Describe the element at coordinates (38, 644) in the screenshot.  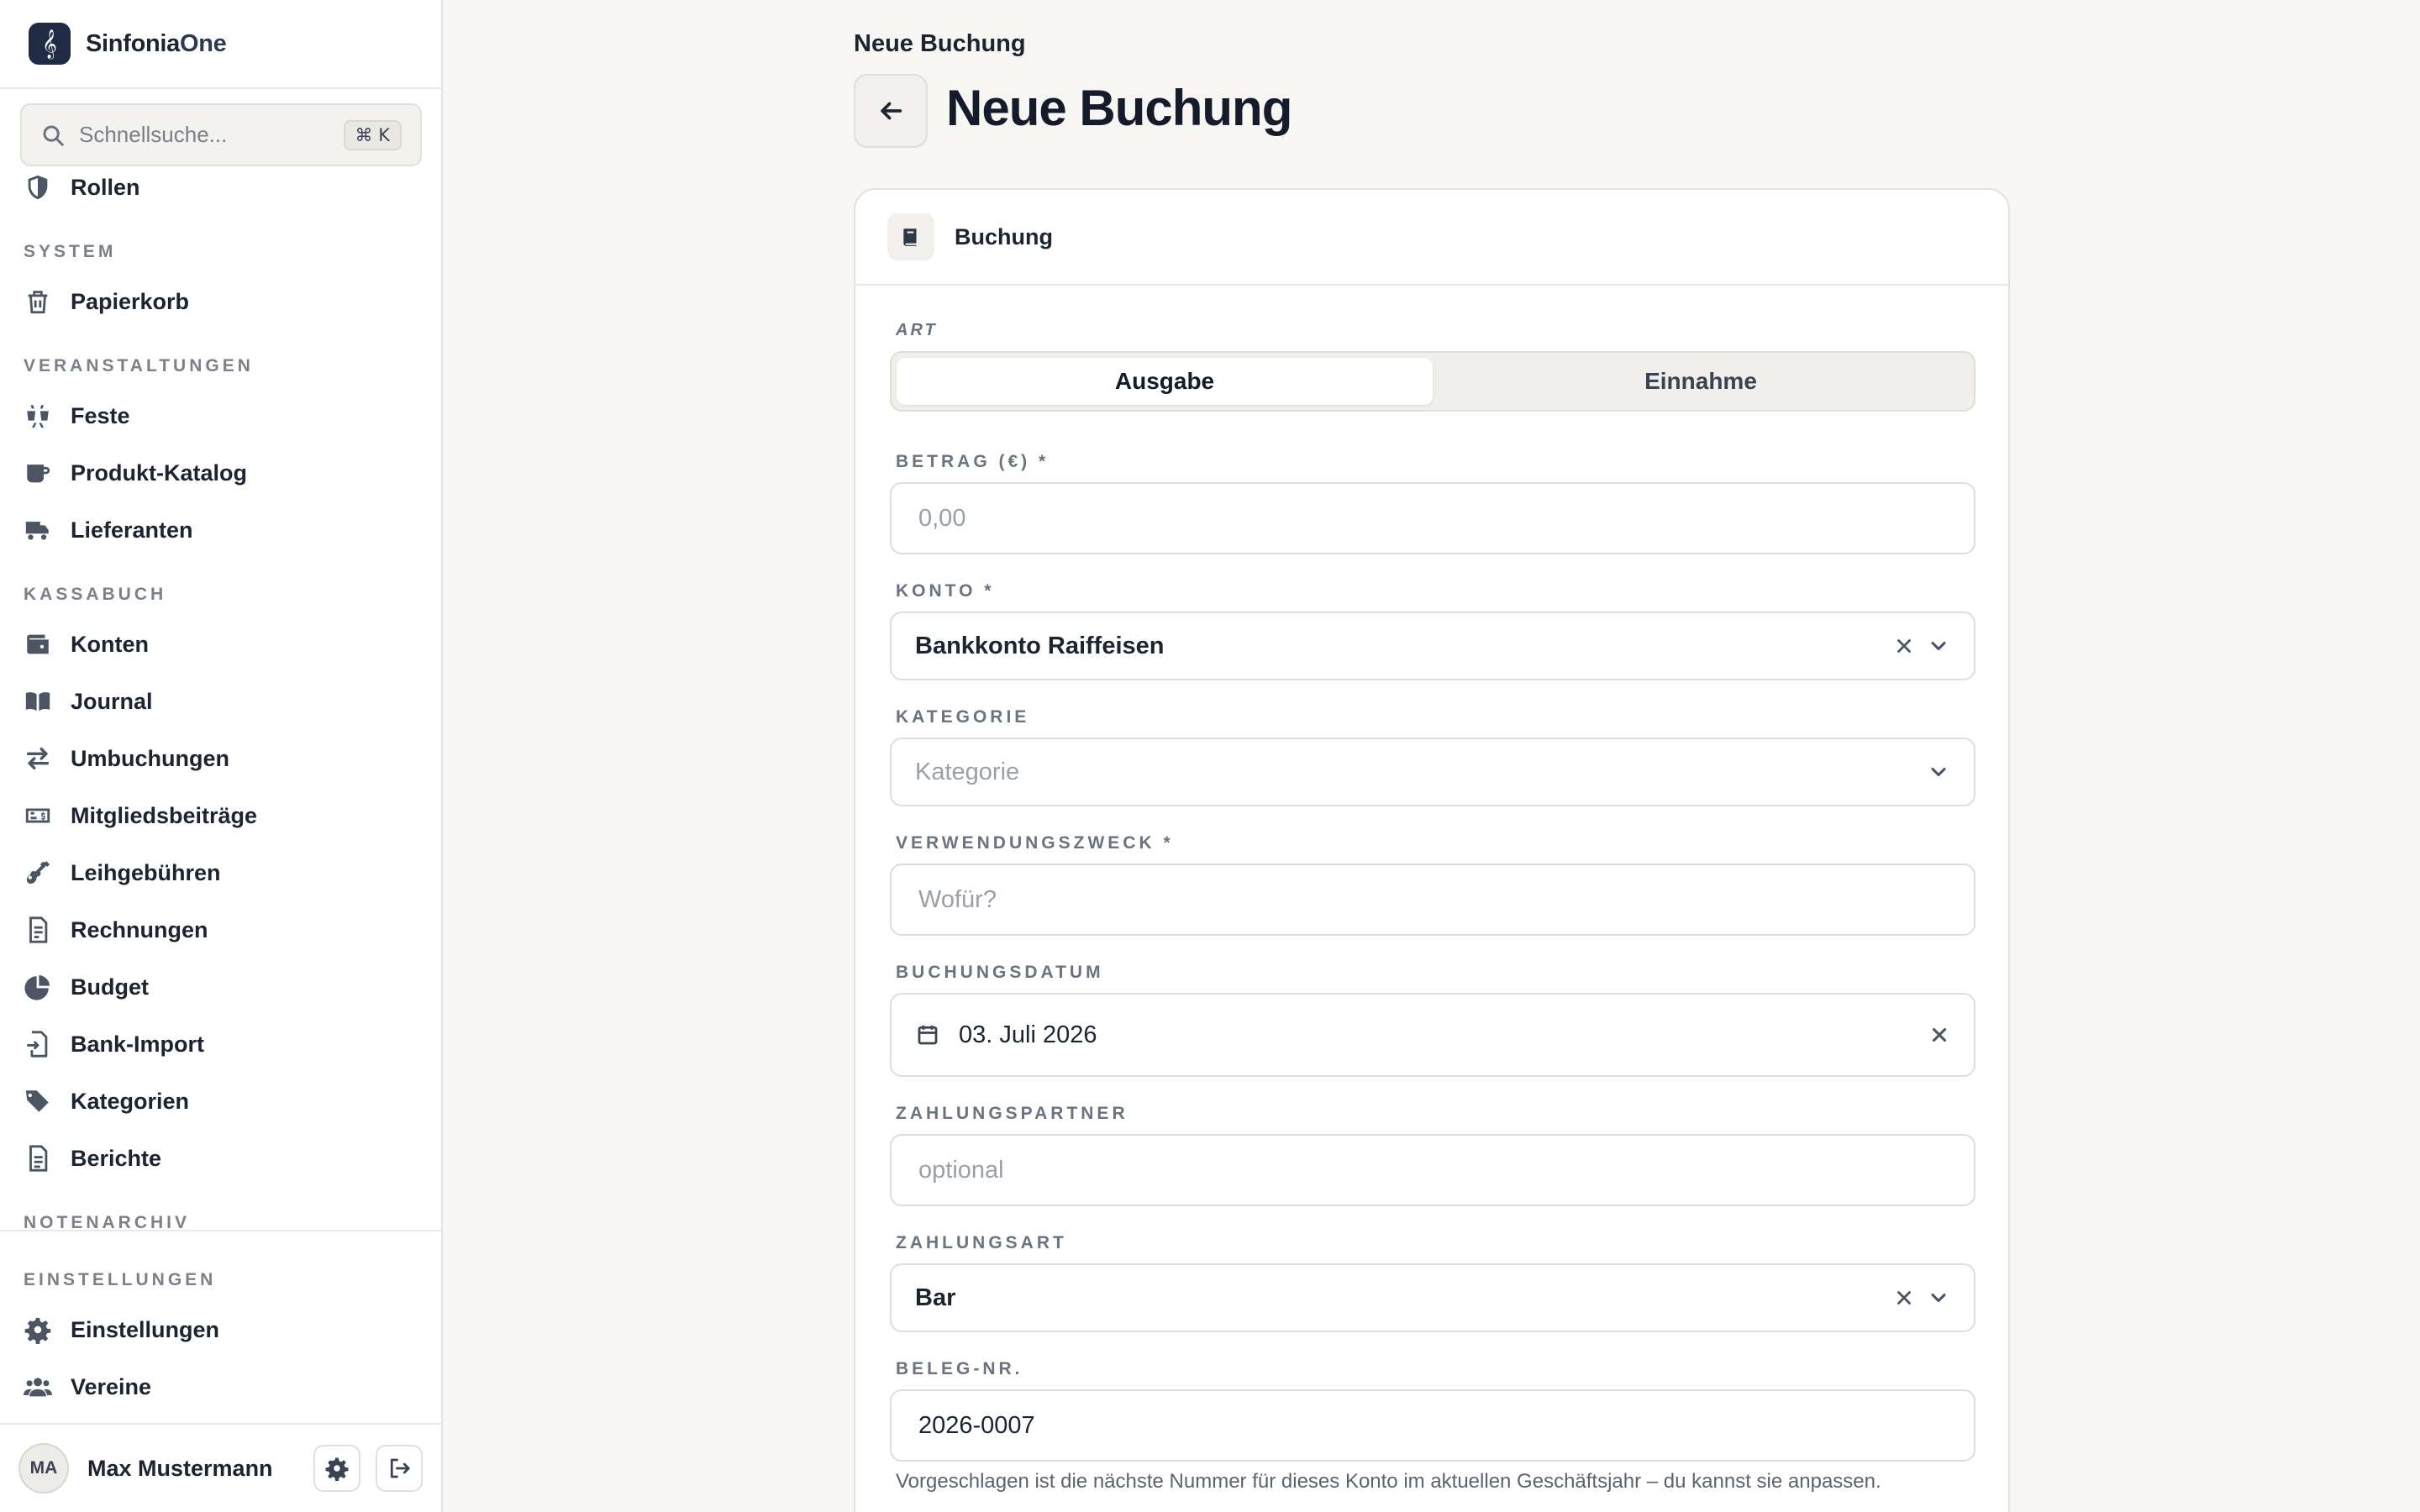
I see `wallet-icon` at that location.